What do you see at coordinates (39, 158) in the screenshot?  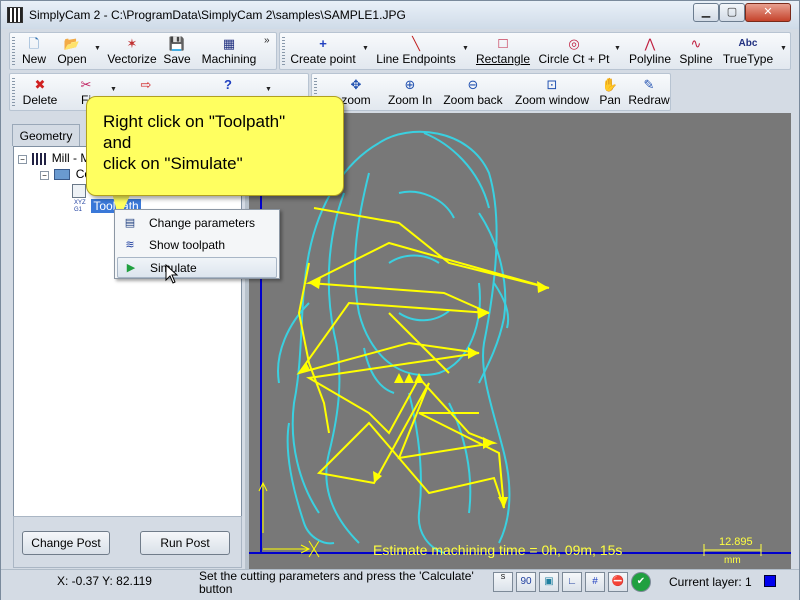 I see `mill-icon` at bounding box center [39, 158].